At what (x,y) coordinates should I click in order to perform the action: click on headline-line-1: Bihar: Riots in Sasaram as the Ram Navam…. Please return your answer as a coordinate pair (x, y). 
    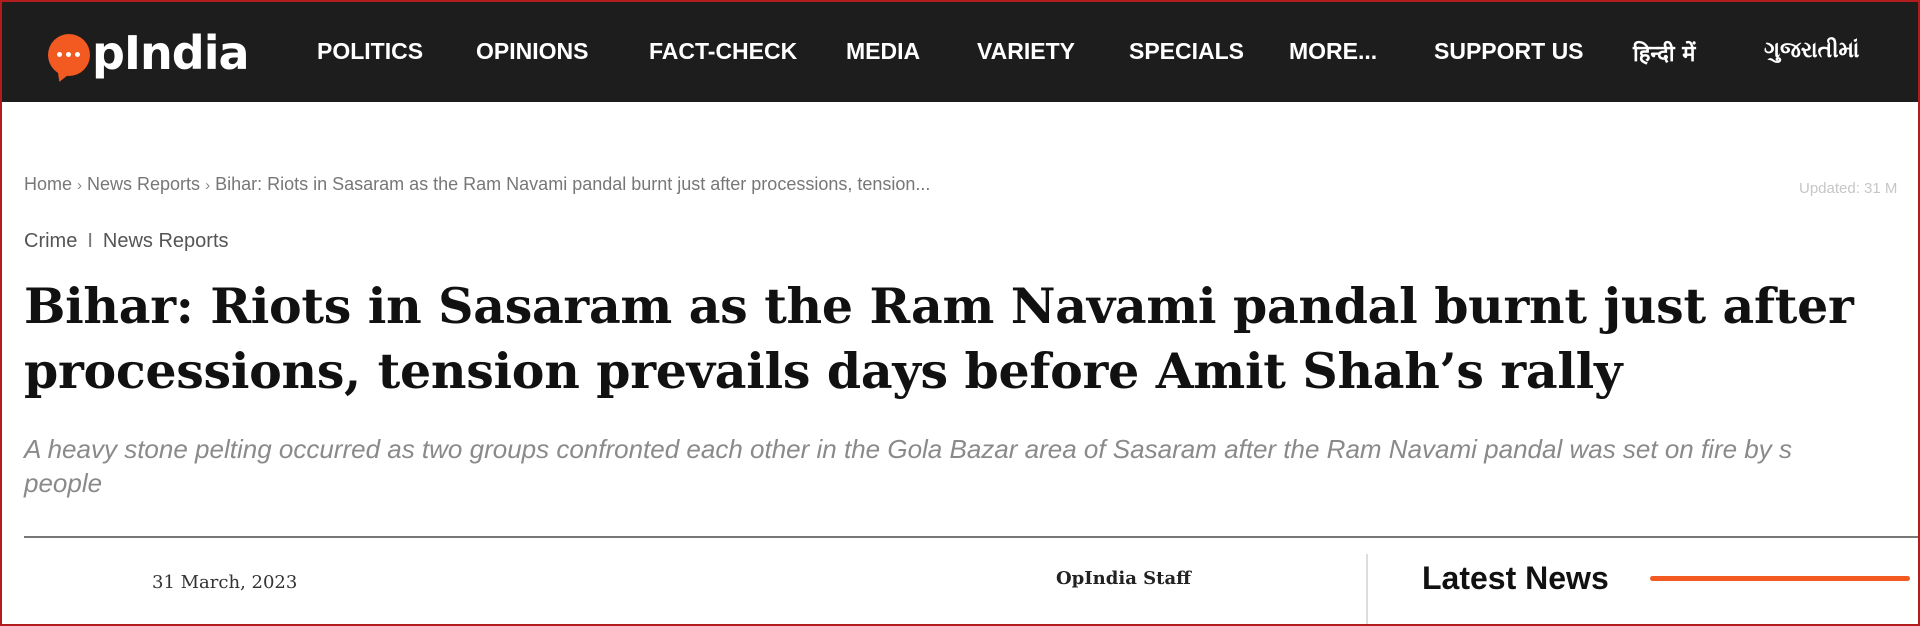
    Looking at the image, I should click on (939, 306).